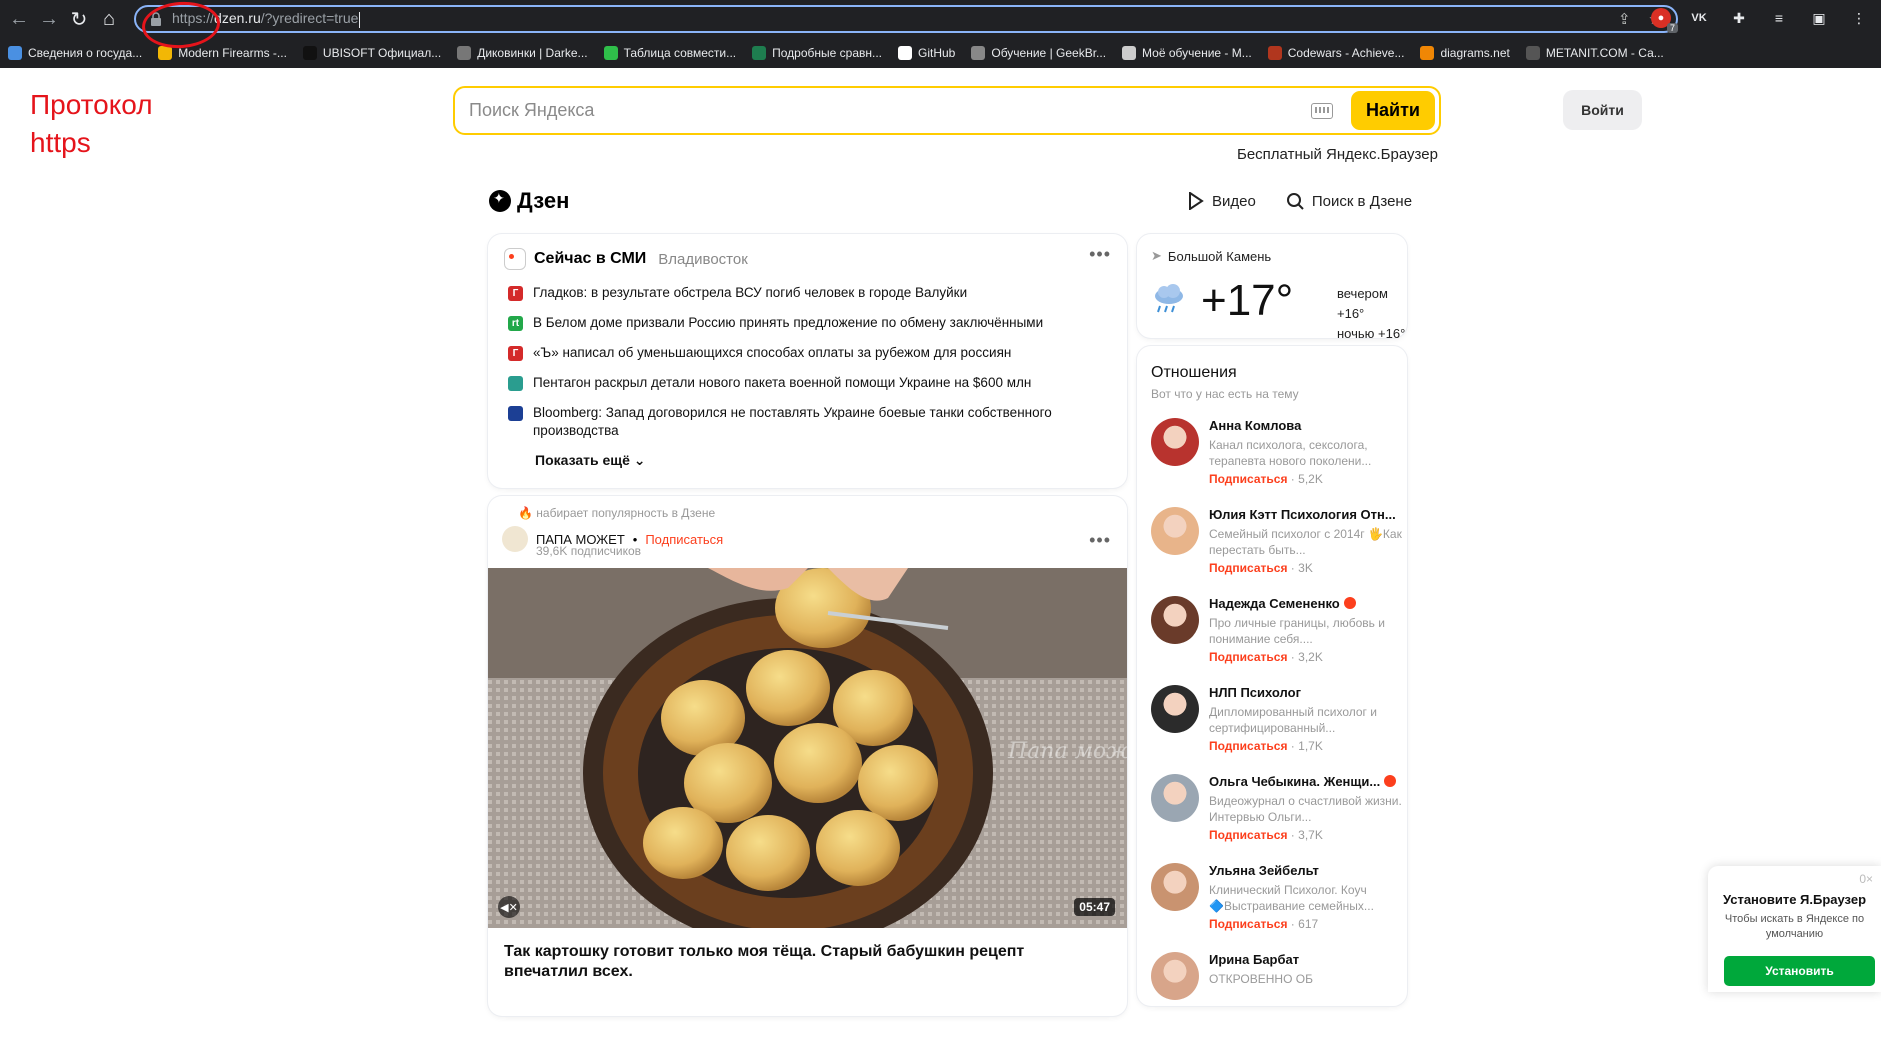 The width and height of the screenshot is (1881, 1041). I want to click on address-bar: https://dzen.ru/?yredirect=true ⇪ ☆, so click(906, 19).